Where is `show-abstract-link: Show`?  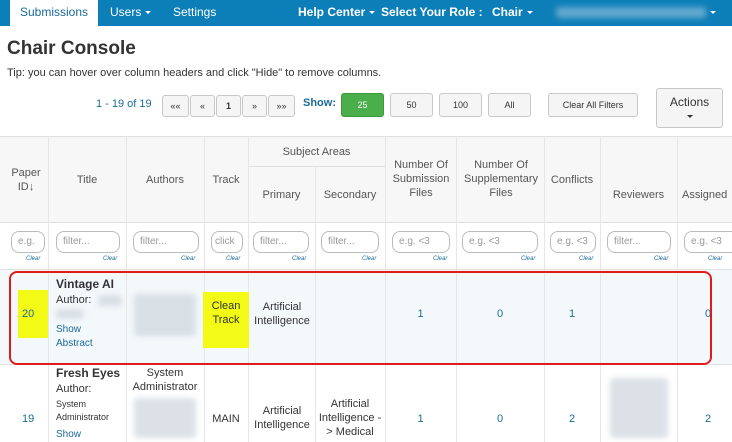
show-abstract-link: Show is located at coordinates (68, 435).